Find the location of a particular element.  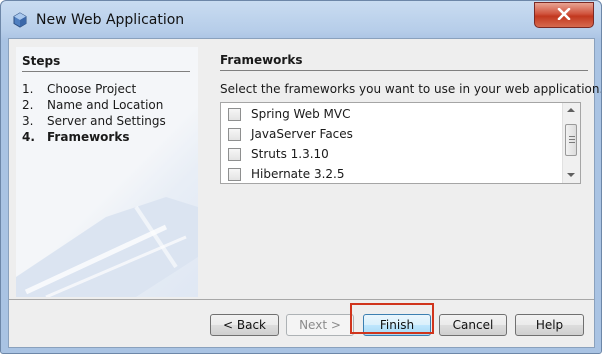

framework-item: Spring Web MVC is located at coordinates (289, 114).